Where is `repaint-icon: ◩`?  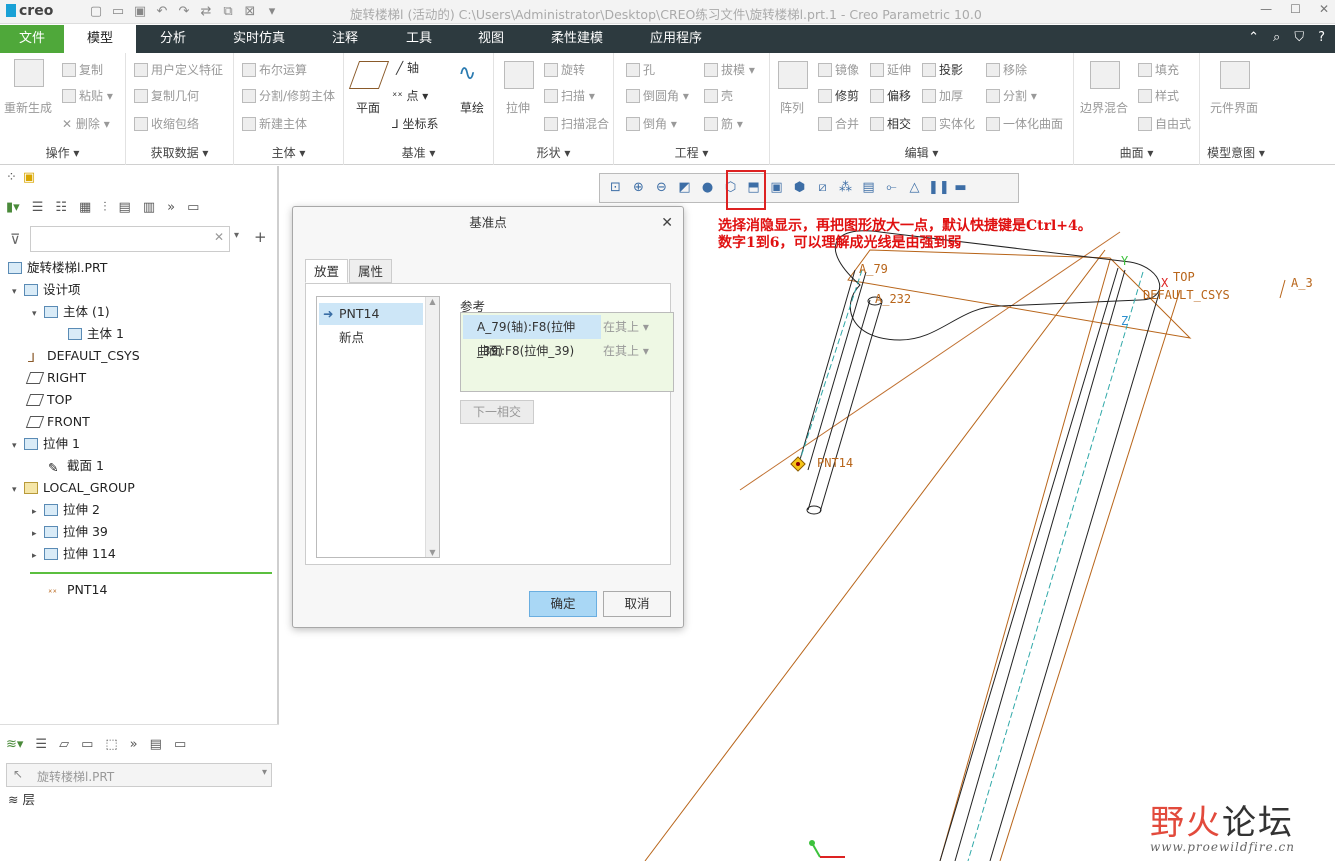 repaint-icon: ◩ is located at coordinates (684, 188).